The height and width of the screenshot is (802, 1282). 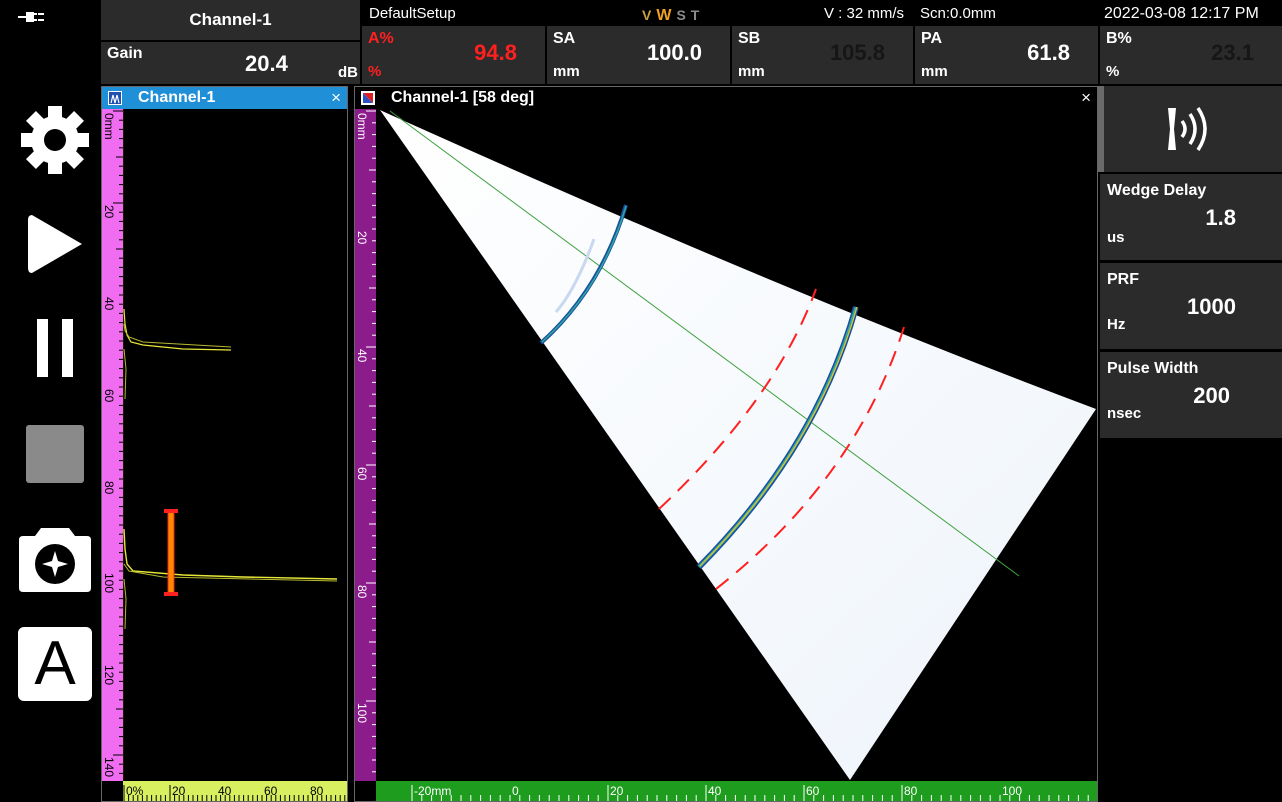 What do you see at coordinates (230, 445) in the screenshot?
I see `ascan-waveform` at bounding box center [230, 445].